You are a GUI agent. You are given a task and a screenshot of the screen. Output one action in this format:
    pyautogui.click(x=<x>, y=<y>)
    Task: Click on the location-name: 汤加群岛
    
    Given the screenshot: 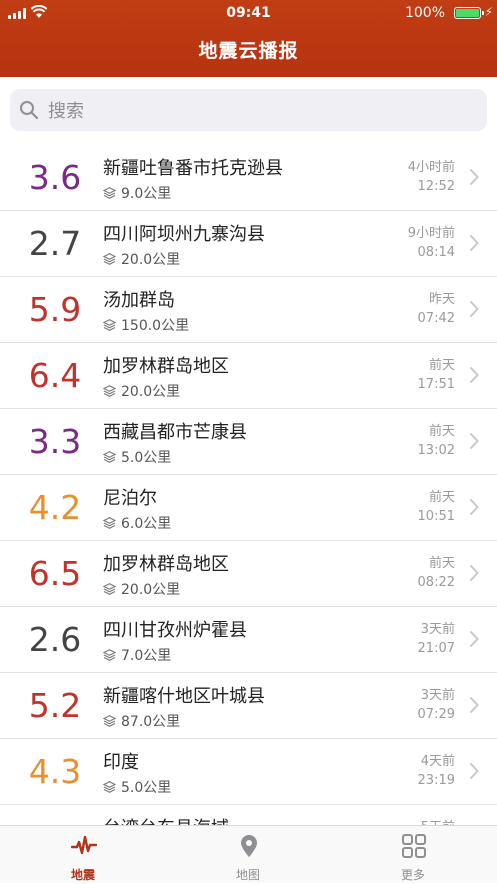 What is the action you would take?
    pyautogui.click(x=139, y=300)
    